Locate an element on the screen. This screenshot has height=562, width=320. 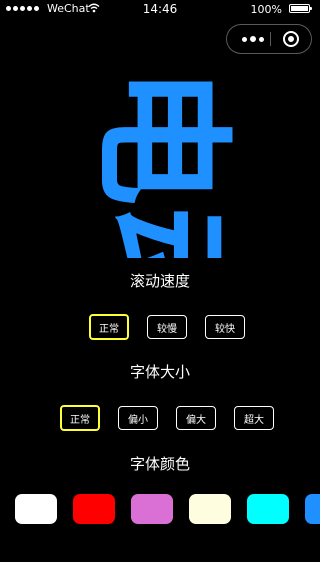
size-option-normal: 正常 is located at coordinates (80, 418).